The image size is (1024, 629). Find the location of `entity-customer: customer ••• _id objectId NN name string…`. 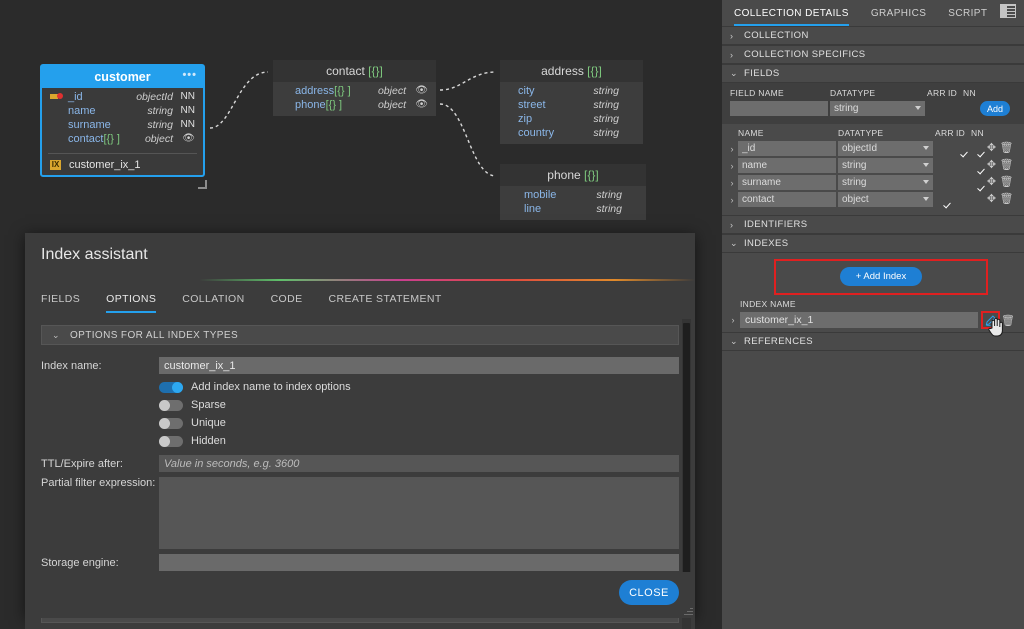

entity-customer: customer ••• _id objectId NN name string… is located at coordinates (123, 126).